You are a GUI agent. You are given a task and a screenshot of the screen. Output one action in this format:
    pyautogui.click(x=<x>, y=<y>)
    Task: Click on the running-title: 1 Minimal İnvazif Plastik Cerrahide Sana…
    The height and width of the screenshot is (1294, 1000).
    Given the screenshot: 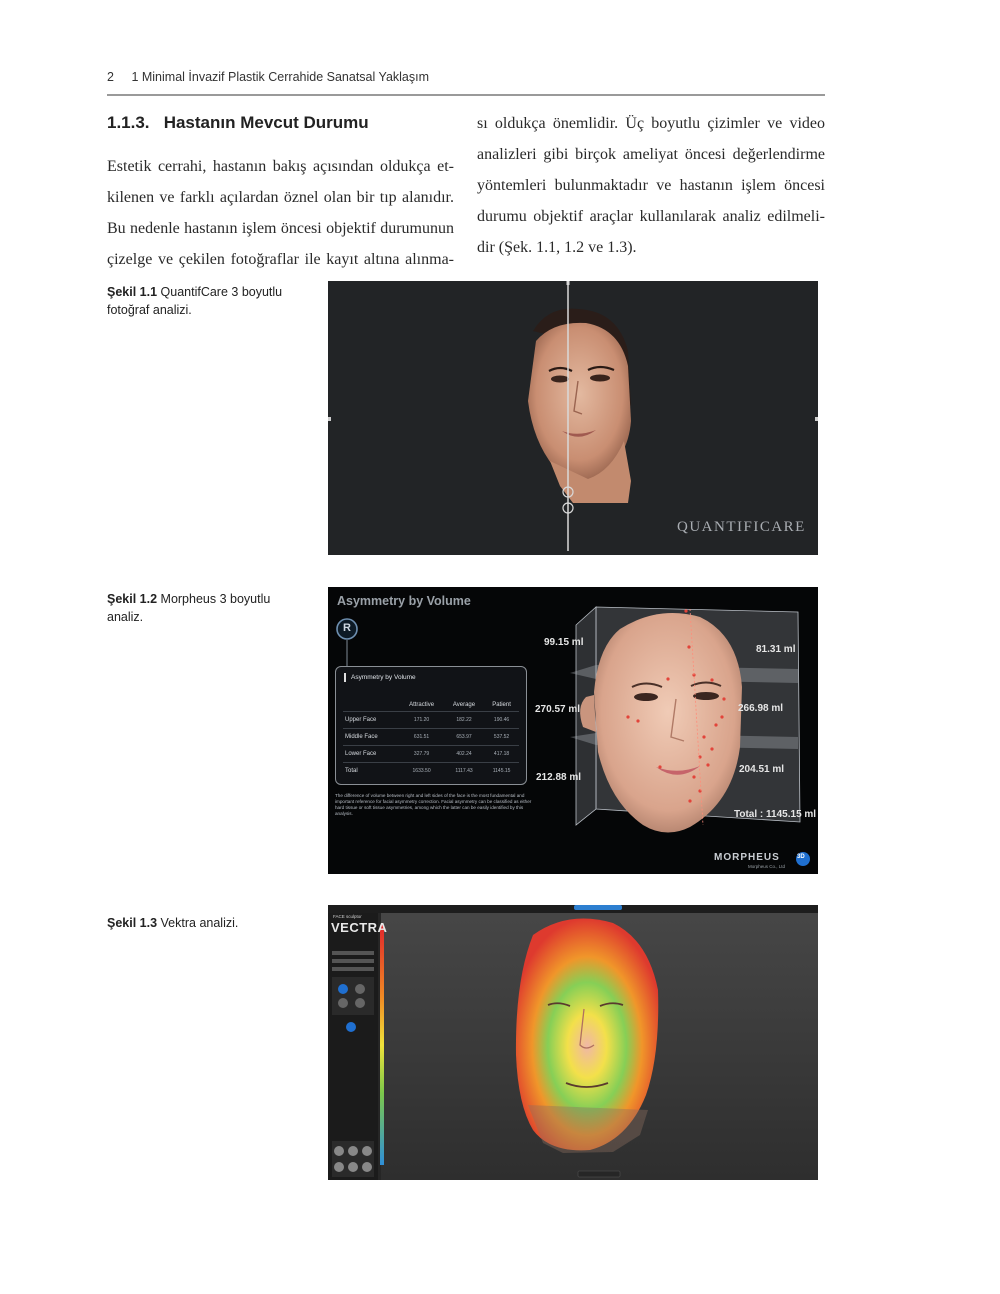 What is the action you would take?
    pyautogui.click(x=280, y=77)
    